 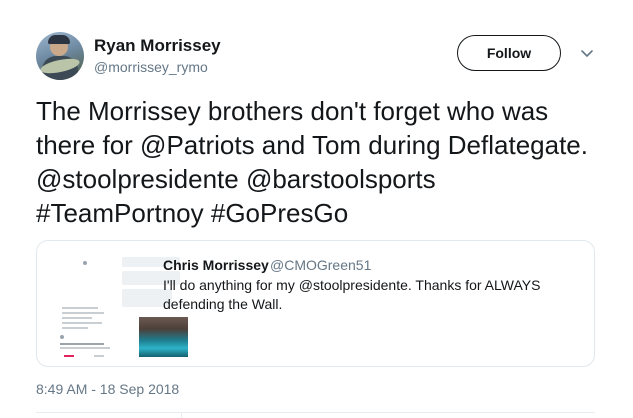 I want to click on screenshot-left-panel, so click(x=85, y=306).